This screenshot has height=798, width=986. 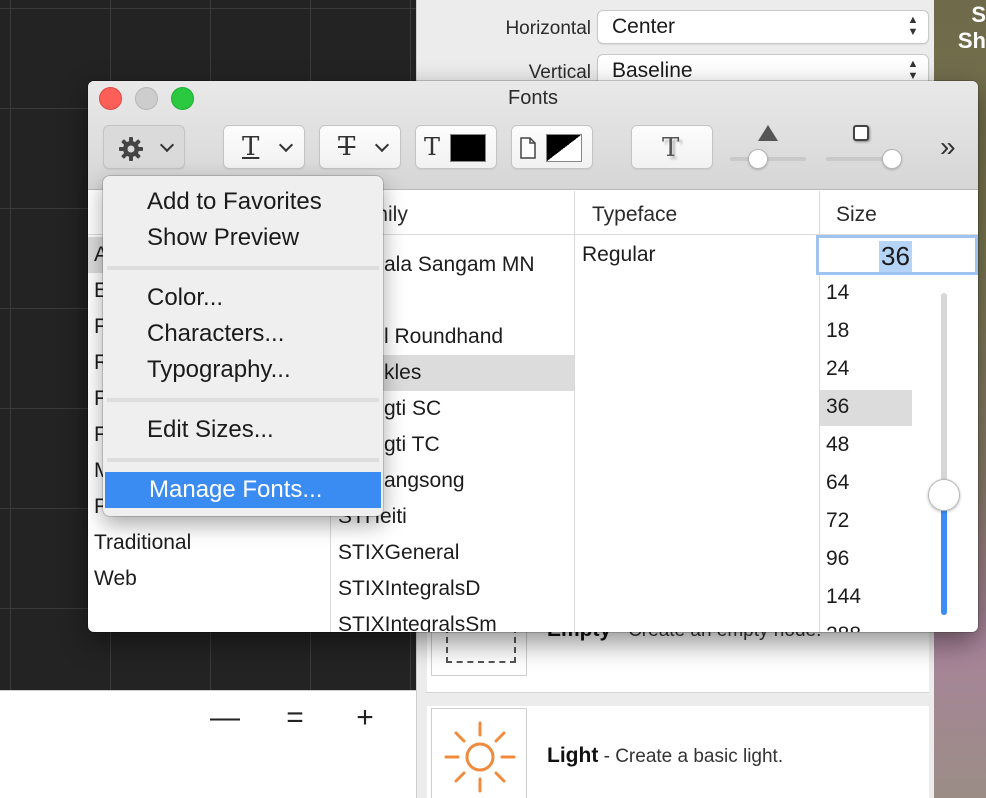 I want to click on size-item: 36, so click(x=837, y=407).